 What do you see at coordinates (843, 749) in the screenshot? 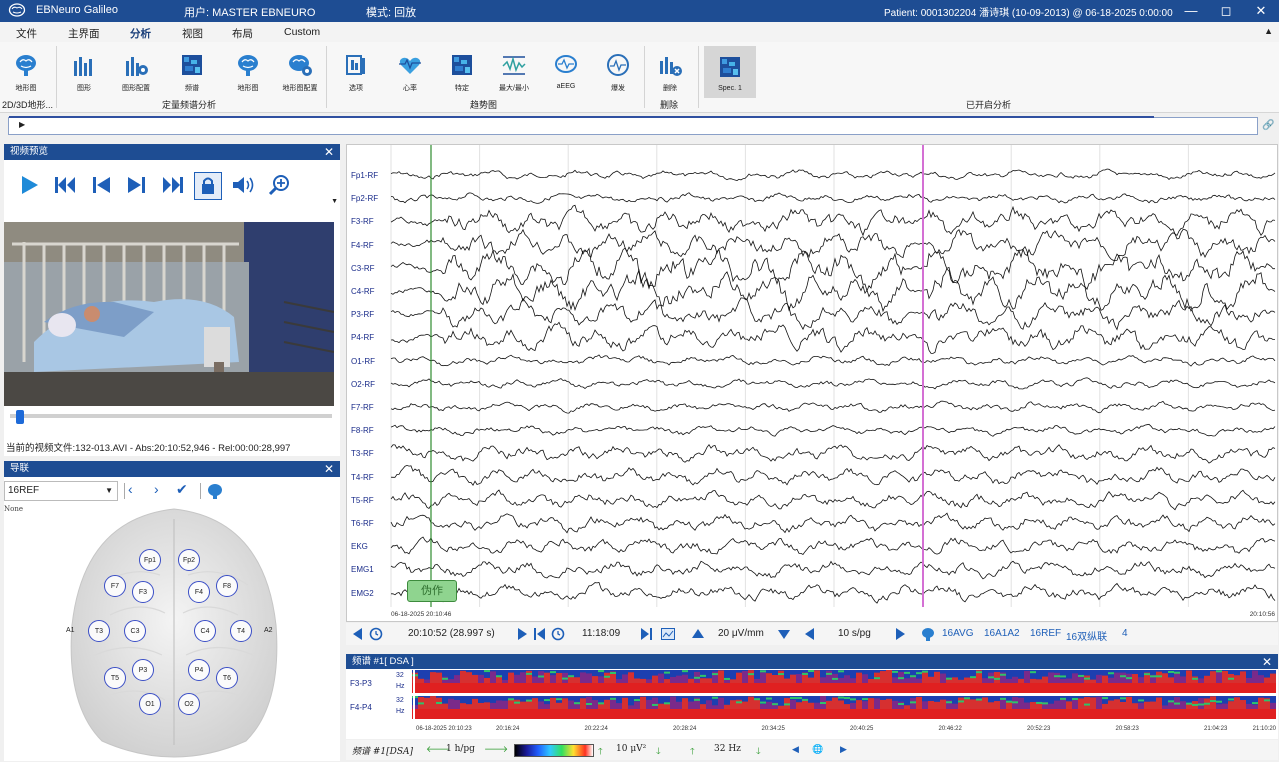
I see `next-icon: ▶` at bounding box center [843, 749].